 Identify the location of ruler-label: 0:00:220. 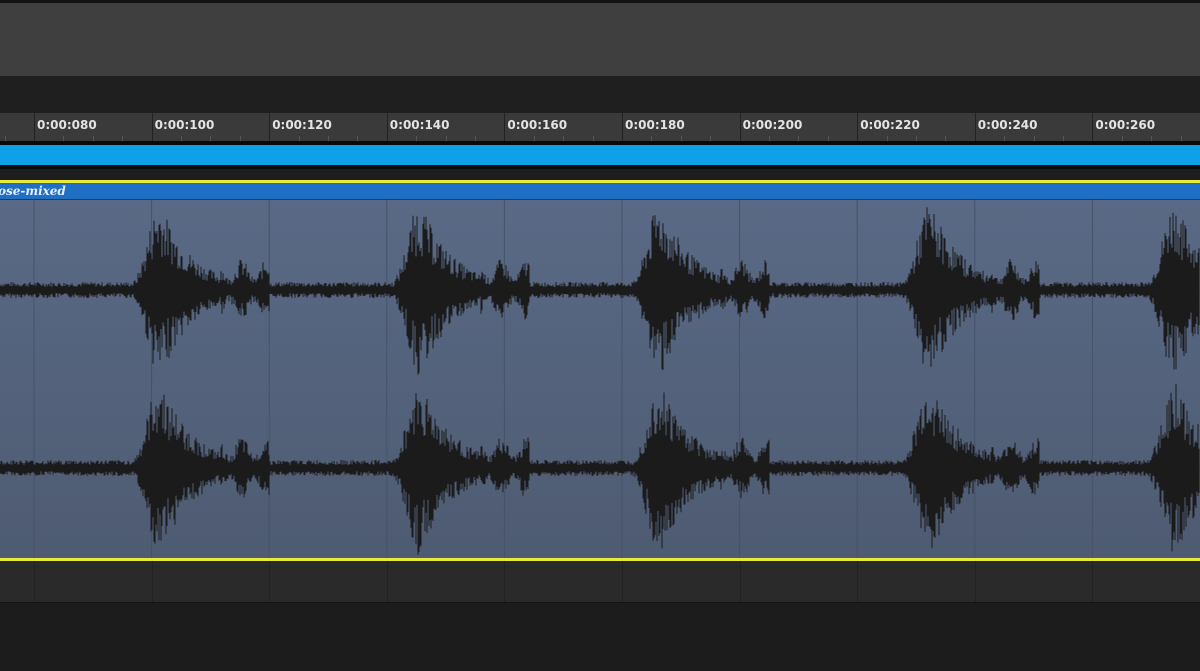
(890, 125).